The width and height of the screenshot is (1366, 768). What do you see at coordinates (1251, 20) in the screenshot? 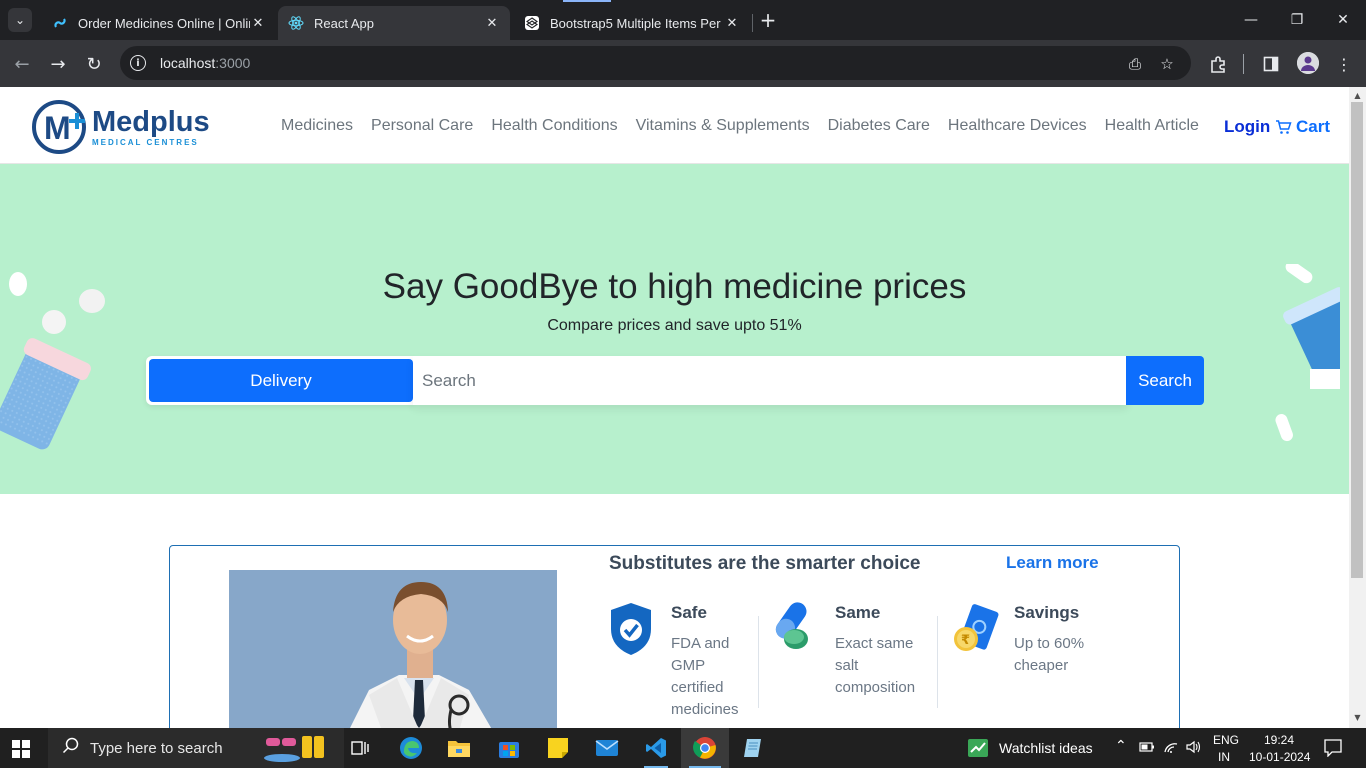
I see `minimize-icon: —` at bounding box center [1251, 20].